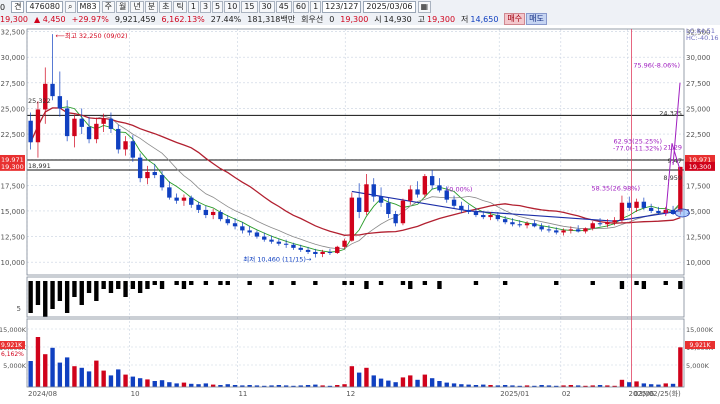 The height and width of the screenshot is (404, 720). Describe the element at coordinates (137, 7) in the screenshot. I see `timeframe-button: 년` at that location.